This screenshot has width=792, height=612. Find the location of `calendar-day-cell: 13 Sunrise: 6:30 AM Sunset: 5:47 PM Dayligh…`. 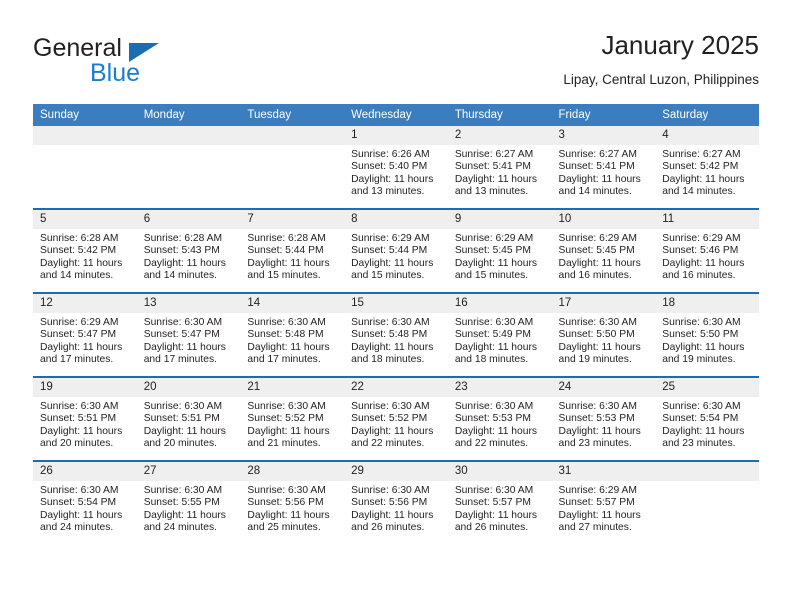

calendar-day-cell: 13 Sunrise: 6:30 AM Sunset: 5:47 PM Dayligh… is located at coordinates (188, 334).